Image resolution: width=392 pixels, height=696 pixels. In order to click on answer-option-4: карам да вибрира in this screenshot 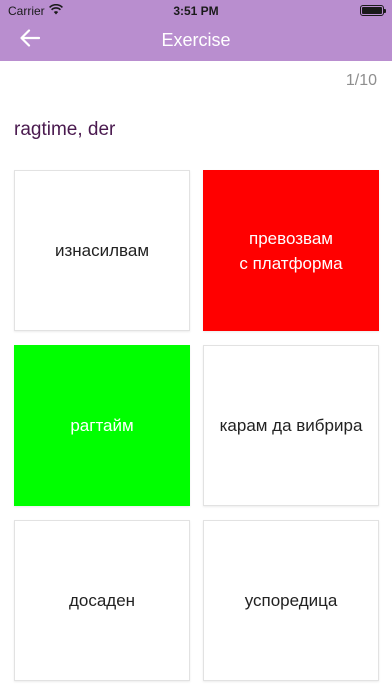, I will do `click(291, 425)`.